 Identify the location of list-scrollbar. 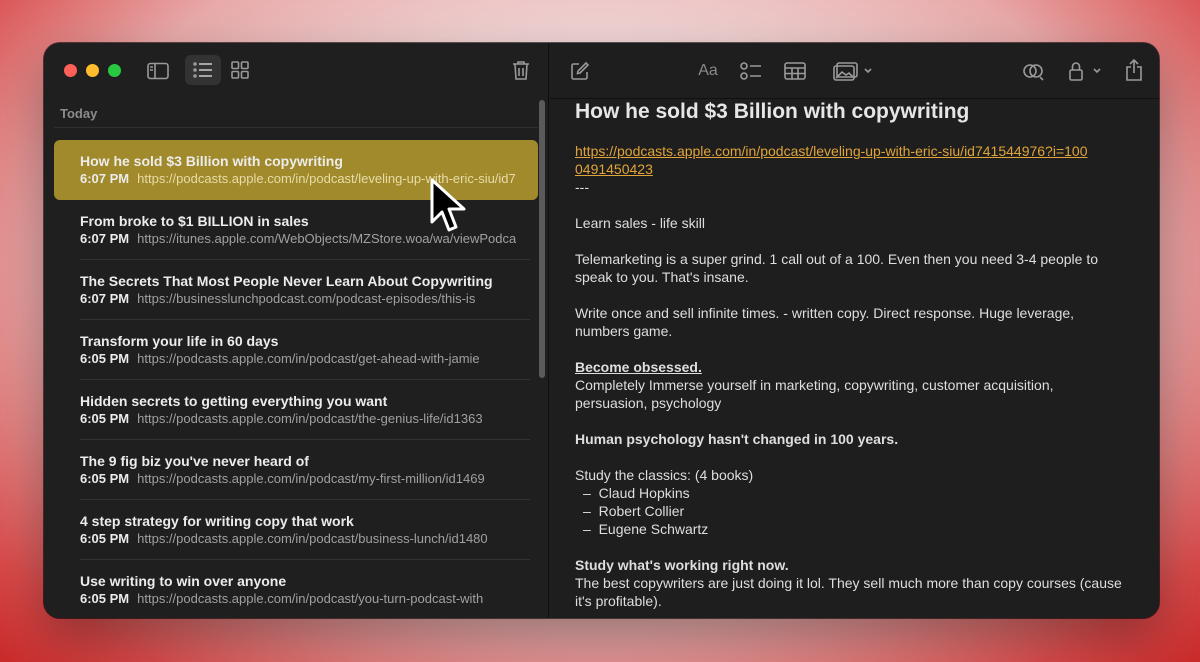
(542, 239).